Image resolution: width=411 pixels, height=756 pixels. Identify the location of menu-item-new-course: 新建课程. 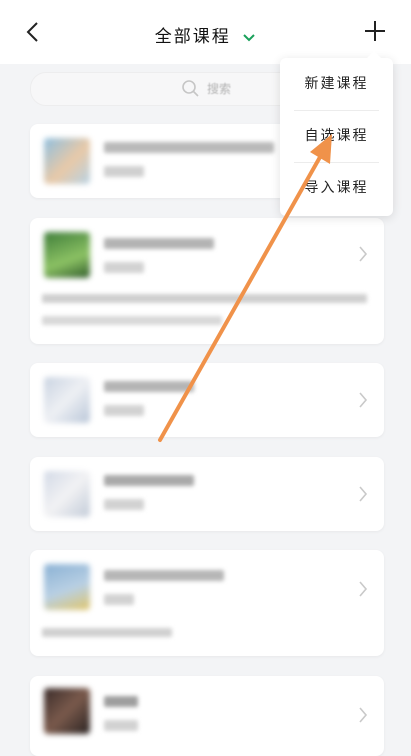
(336, 84).